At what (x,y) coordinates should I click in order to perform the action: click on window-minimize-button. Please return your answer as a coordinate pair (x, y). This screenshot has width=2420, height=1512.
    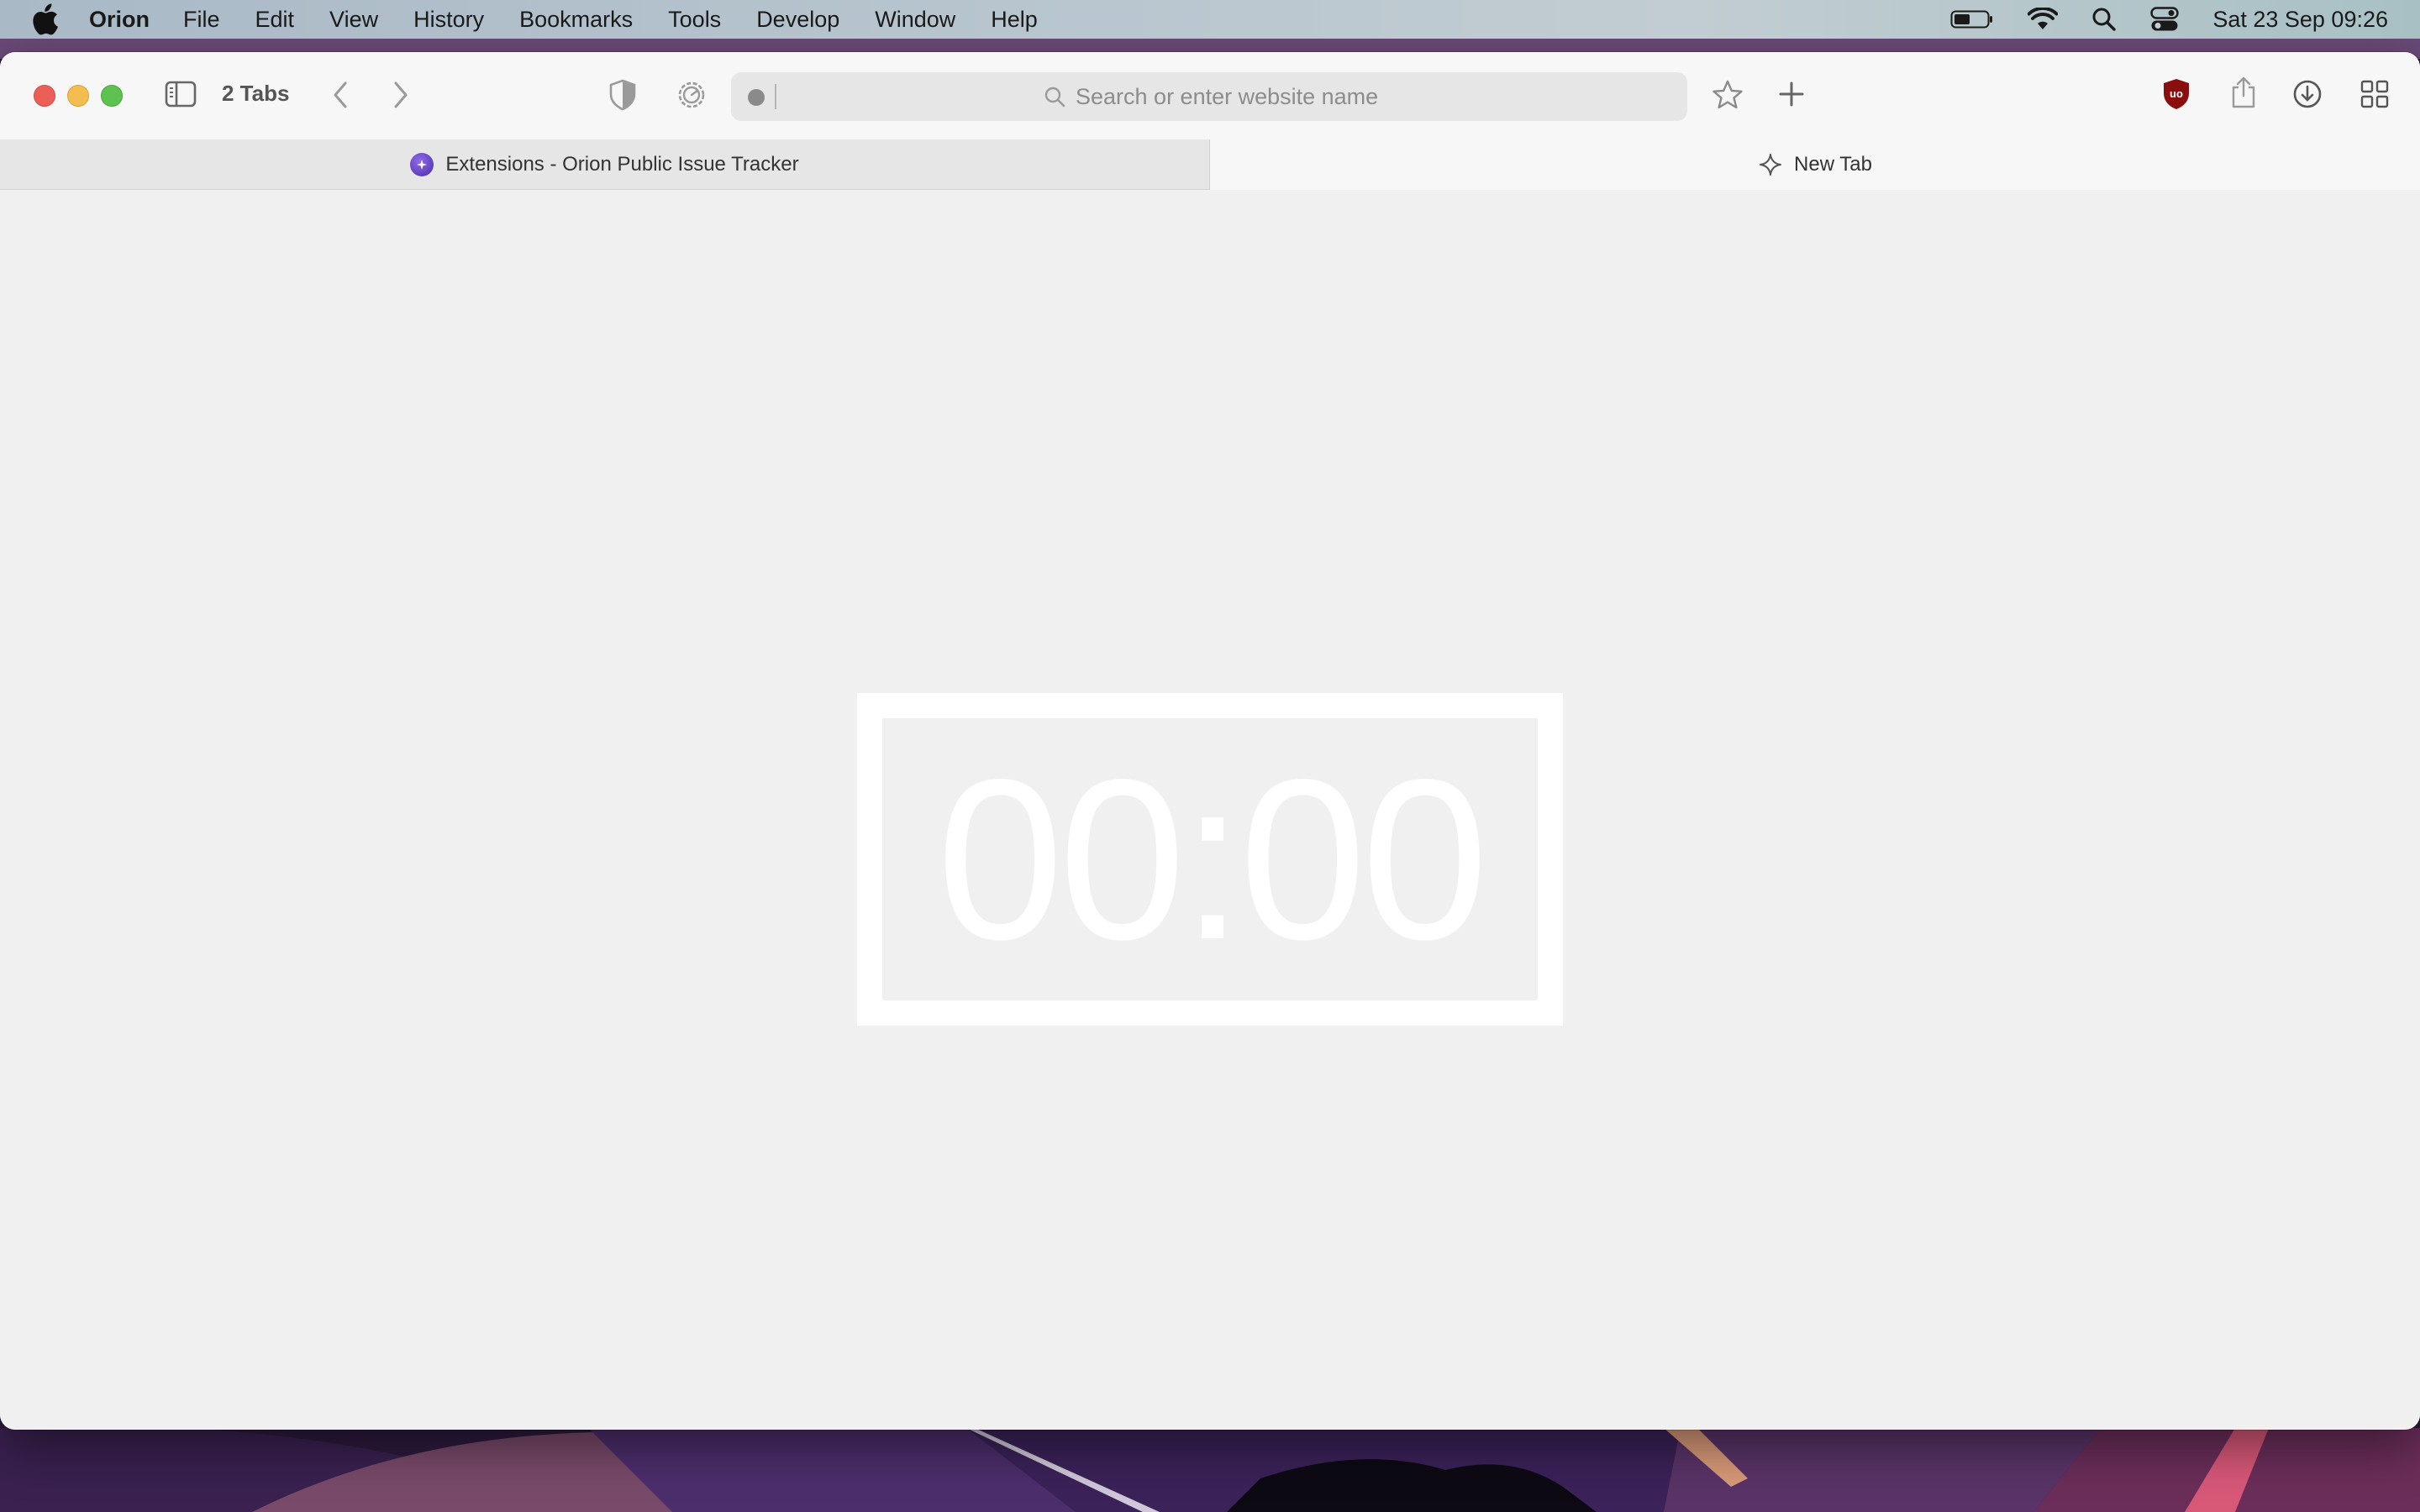
    Looking at the image, I should click on (78, 96).